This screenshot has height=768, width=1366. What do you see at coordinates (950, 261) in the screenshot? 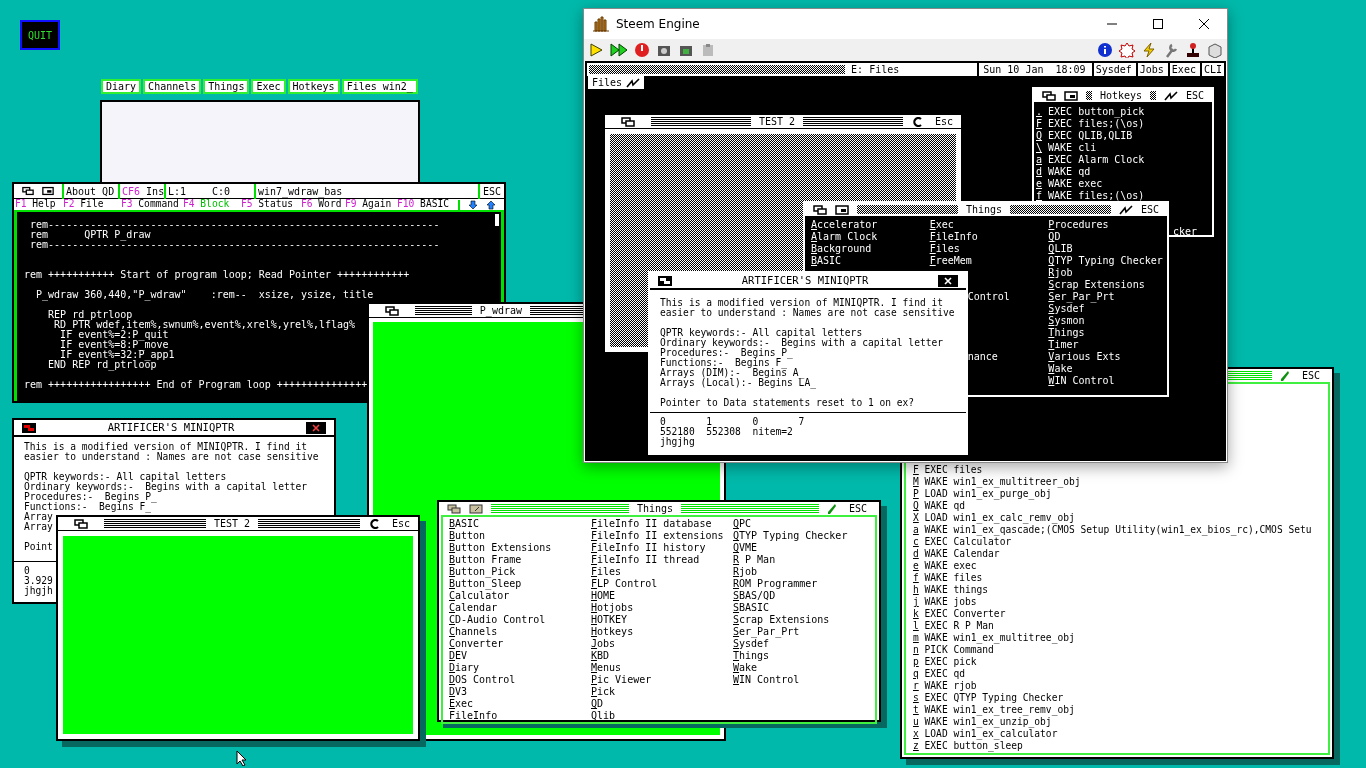
I see `program-entry: FreeMem` at bounding box center [950, 261].